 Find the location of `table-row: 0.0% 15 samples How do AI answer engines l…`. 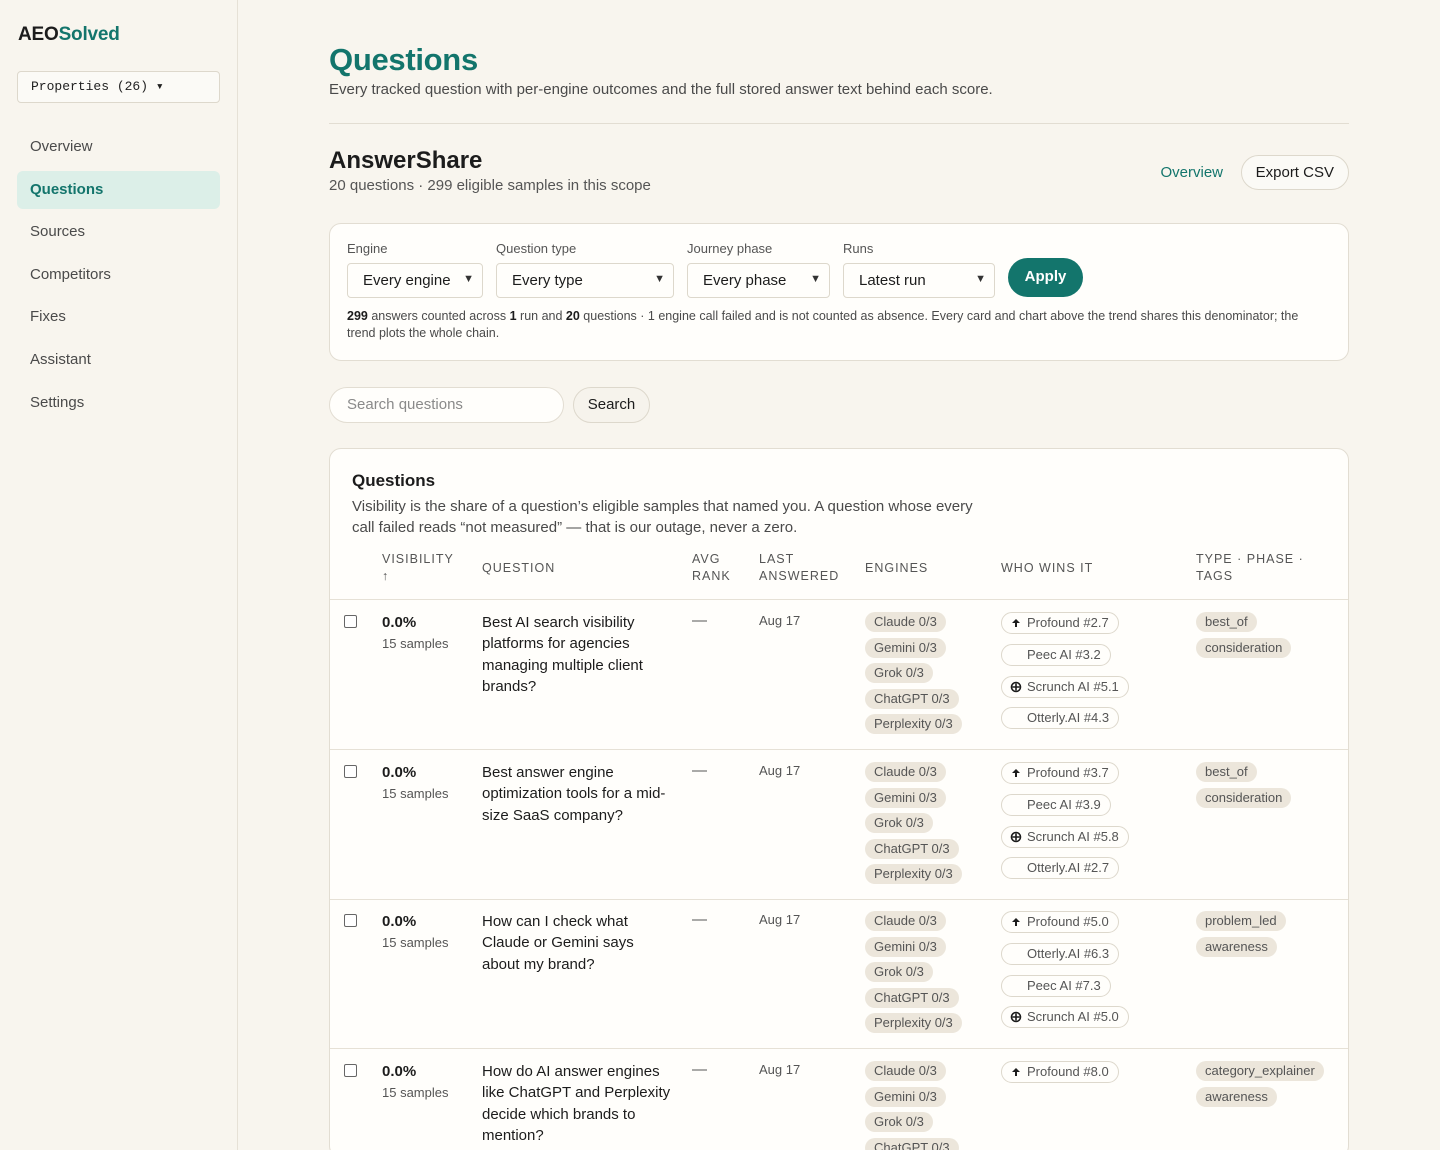

table-row: 0.0% 15 samples How do AI answer engines l… is located at coordinates (839, 1099).